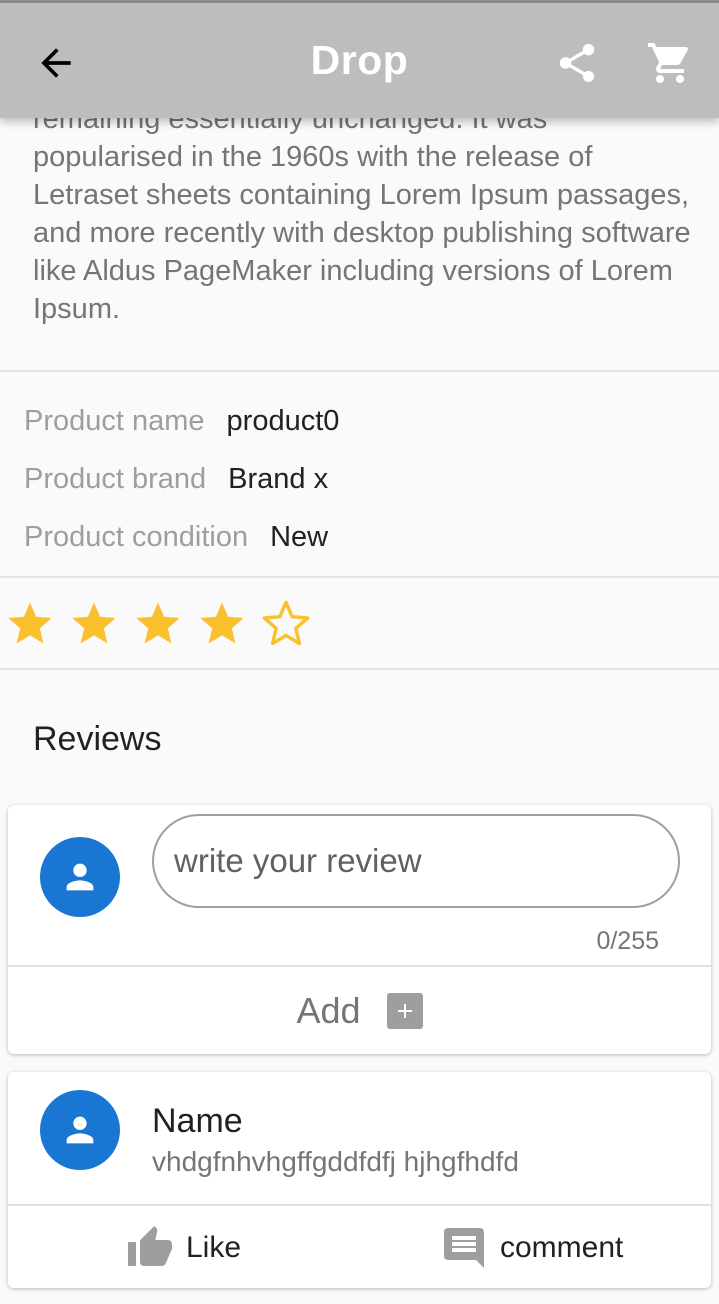  I want to click on comment-button: comment, so click(531, 1248).